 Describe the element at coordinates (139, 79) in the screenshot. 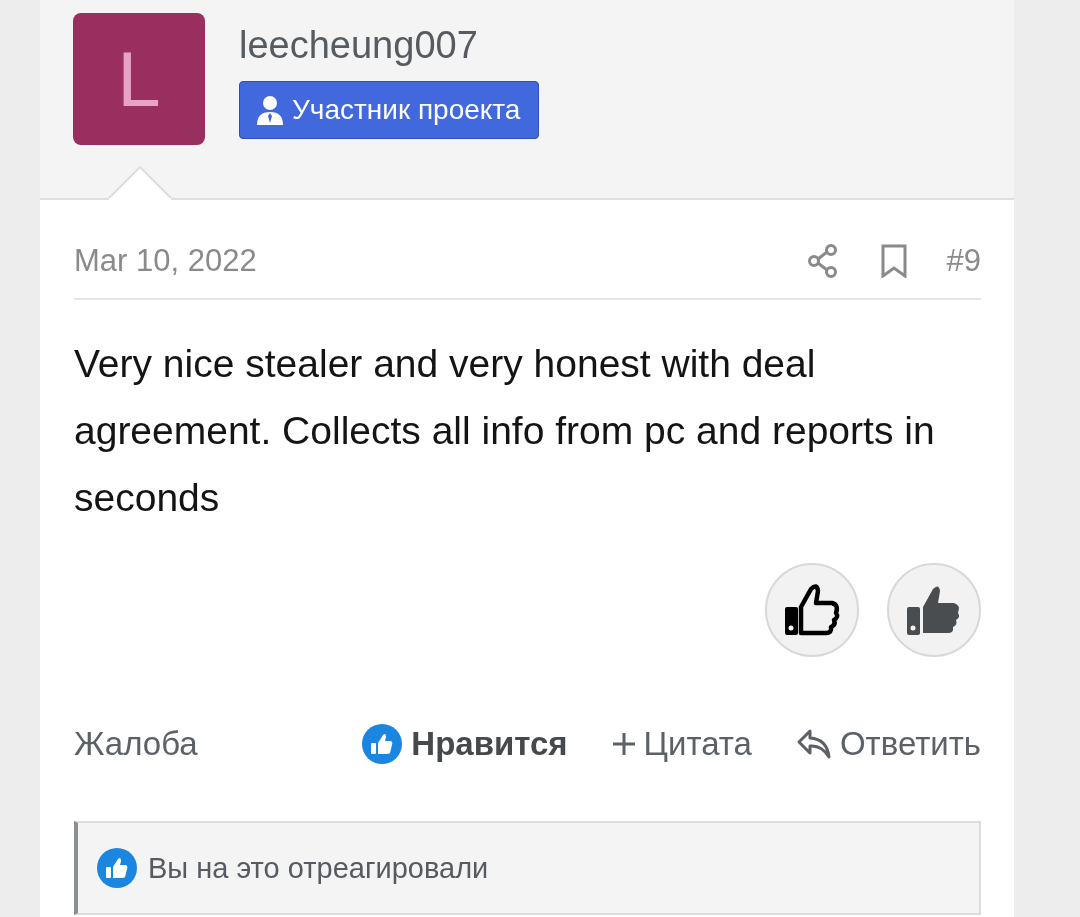

I see `avatar: L` at that location.